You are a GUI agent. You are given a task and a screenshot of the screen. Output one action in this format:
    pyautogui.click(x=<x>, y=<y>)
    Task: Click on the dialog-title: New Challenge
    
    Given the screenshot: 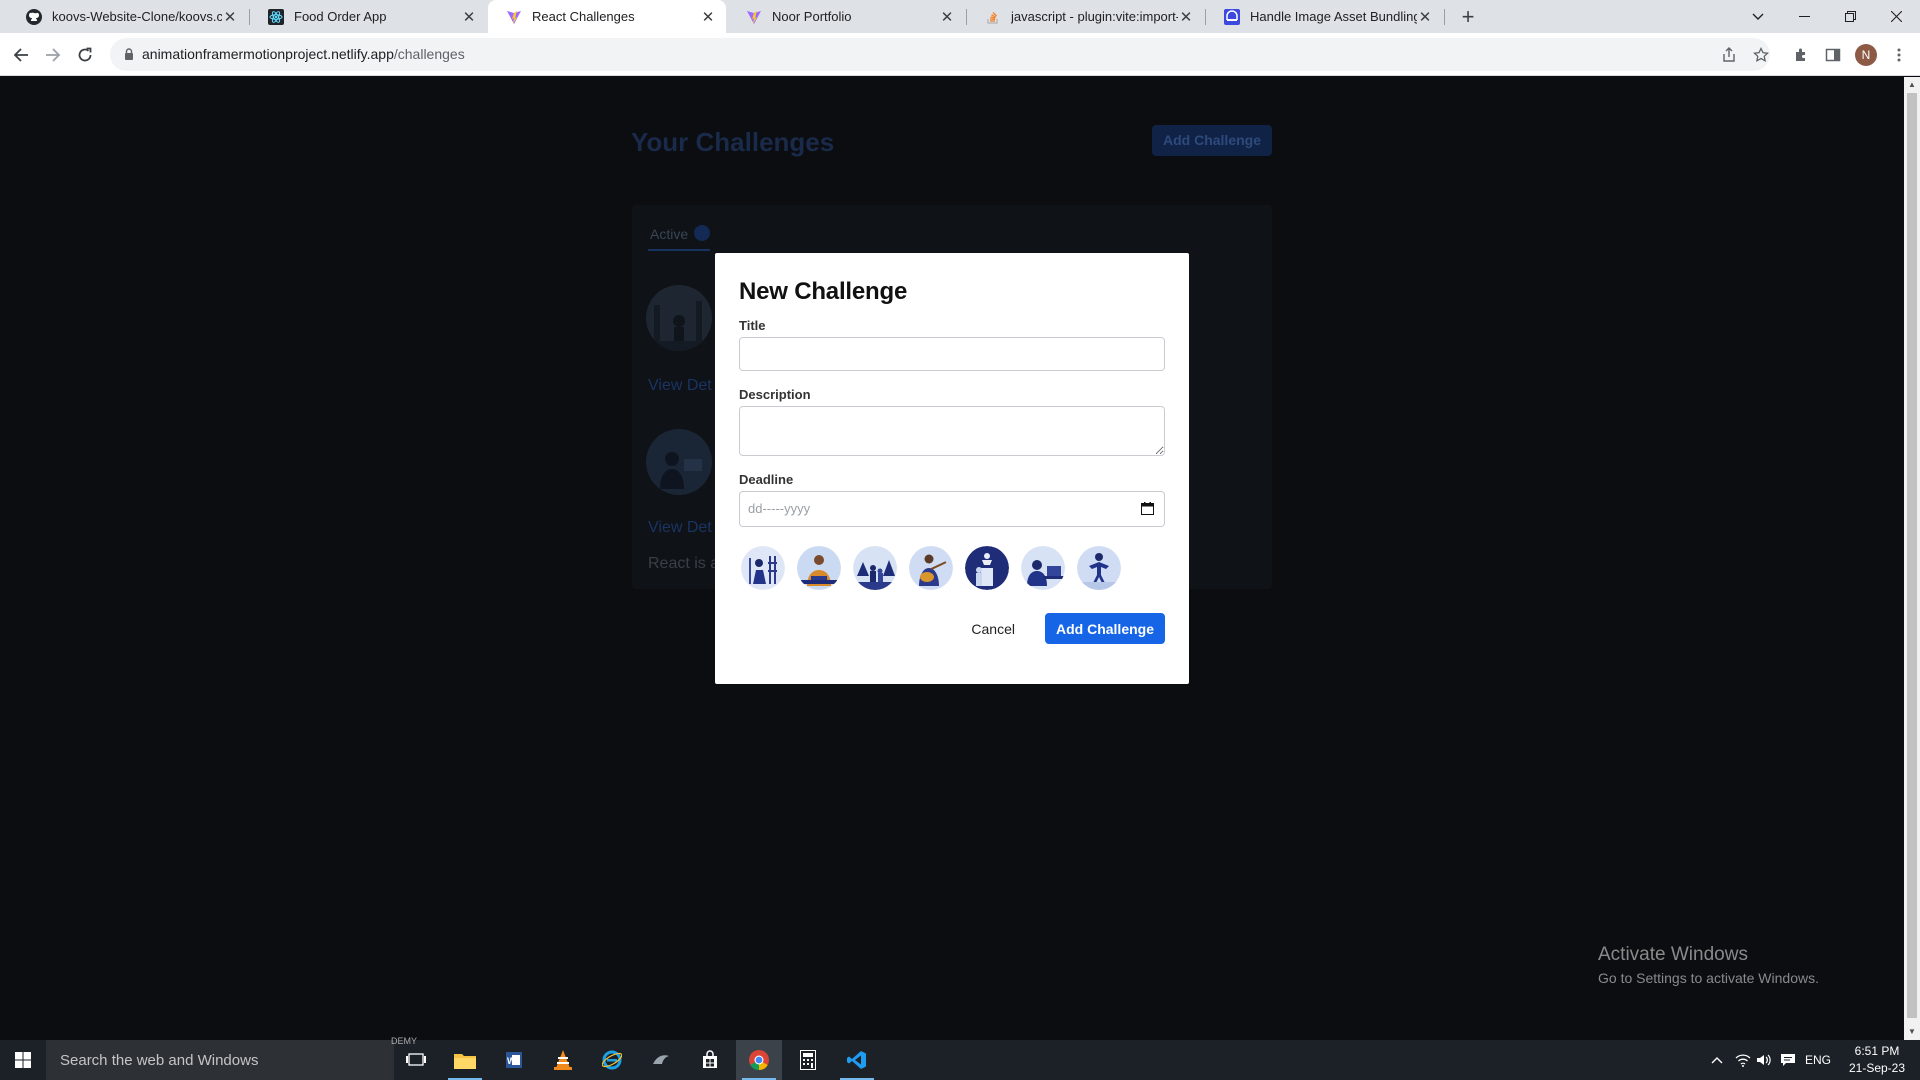 What is the action you would take?
    pyautogui.click(x=823, y=291)
    